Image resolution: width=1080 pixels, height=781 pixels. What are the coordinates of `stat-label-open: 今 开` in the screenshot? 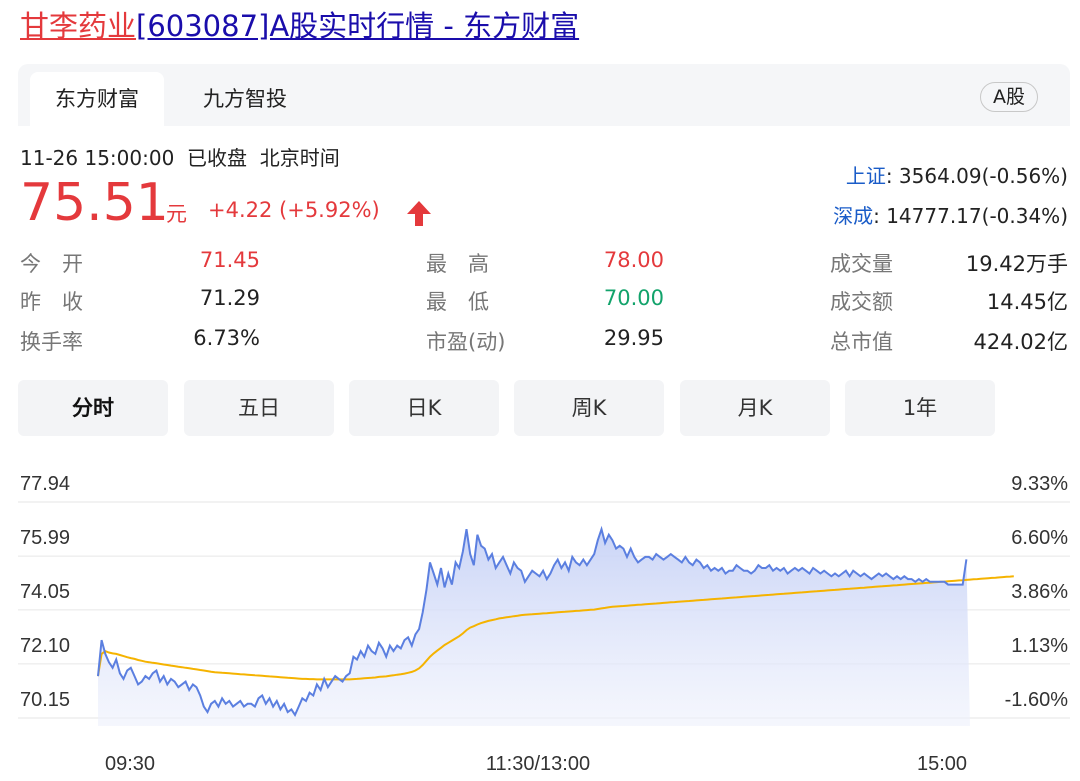 It's located at (51, 264).